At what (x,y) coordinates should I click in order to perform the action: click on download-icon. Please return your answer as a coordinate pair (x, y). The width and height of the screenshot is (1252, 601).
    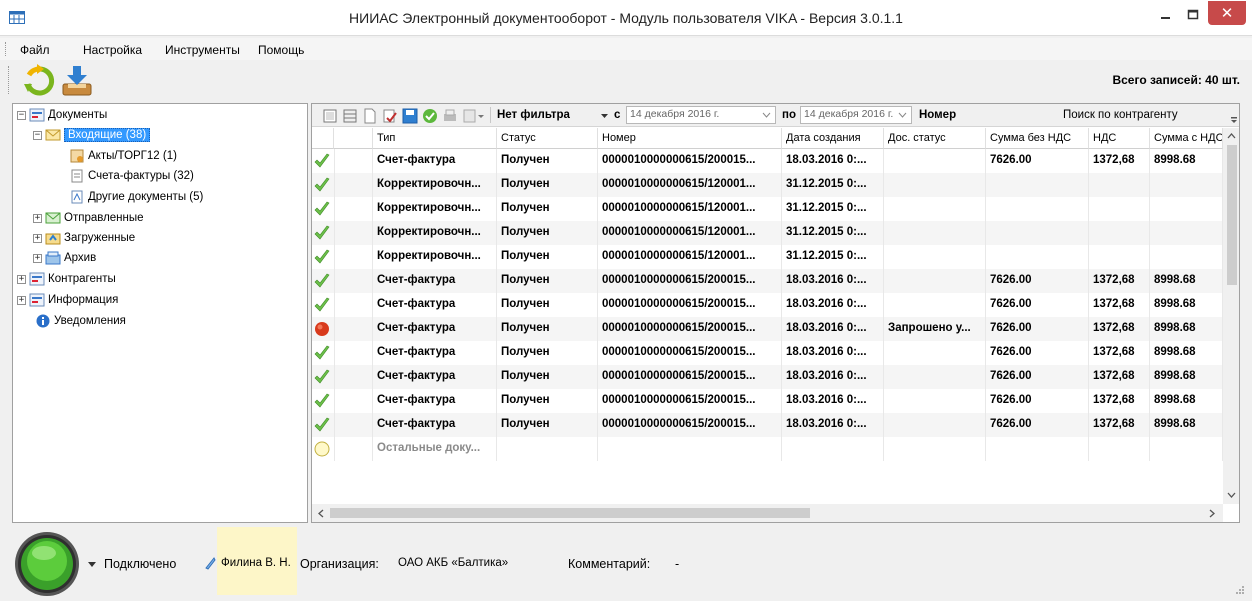
    Looking at the image, I should click on (77, 81).